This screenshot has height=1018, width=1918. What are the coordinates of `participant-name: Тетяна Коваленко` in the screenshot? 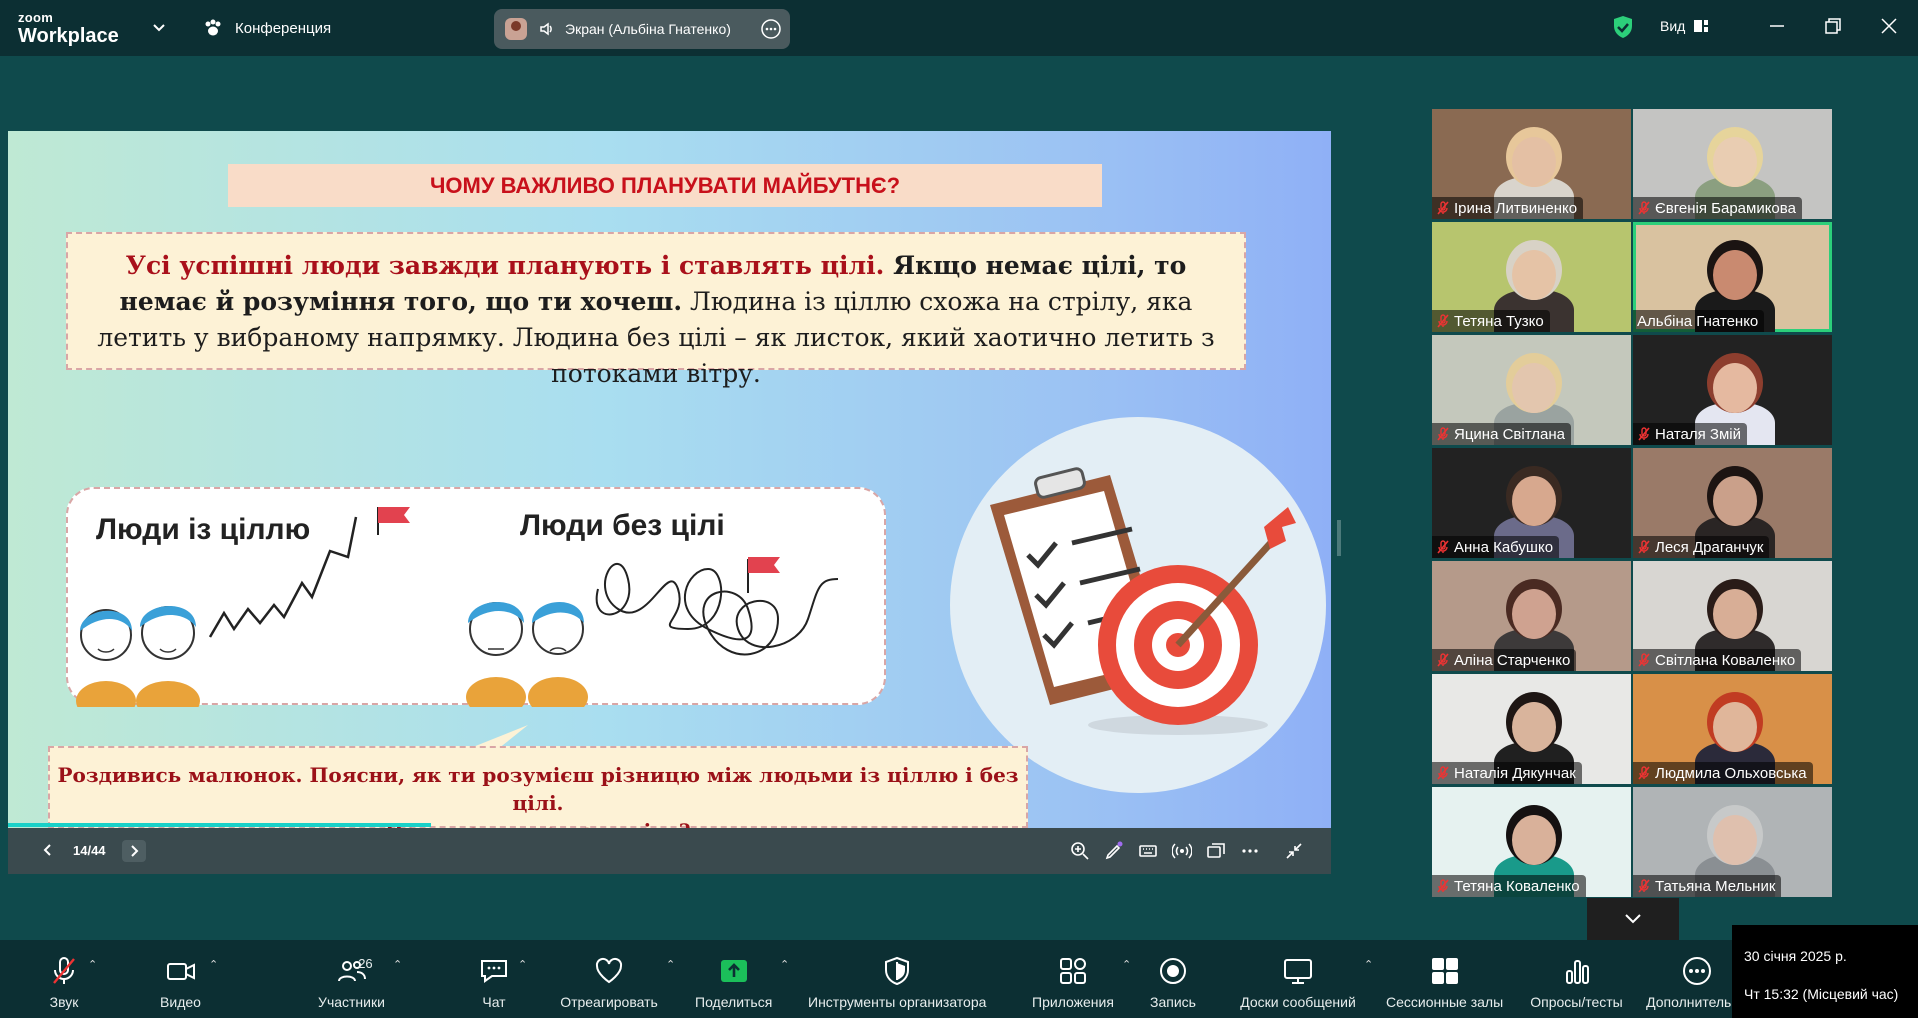 It's located at (1517, 886).